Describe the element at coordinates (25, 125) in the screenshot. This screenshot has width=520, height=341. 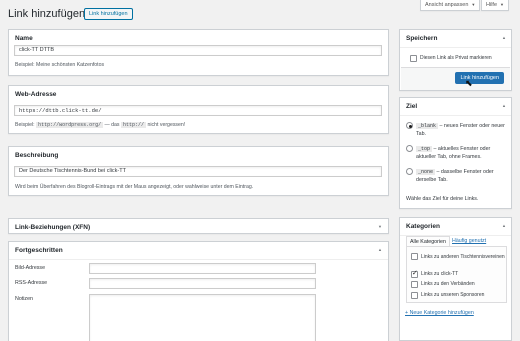
I see `url-desc-prefix: Beispiel:` at that location.